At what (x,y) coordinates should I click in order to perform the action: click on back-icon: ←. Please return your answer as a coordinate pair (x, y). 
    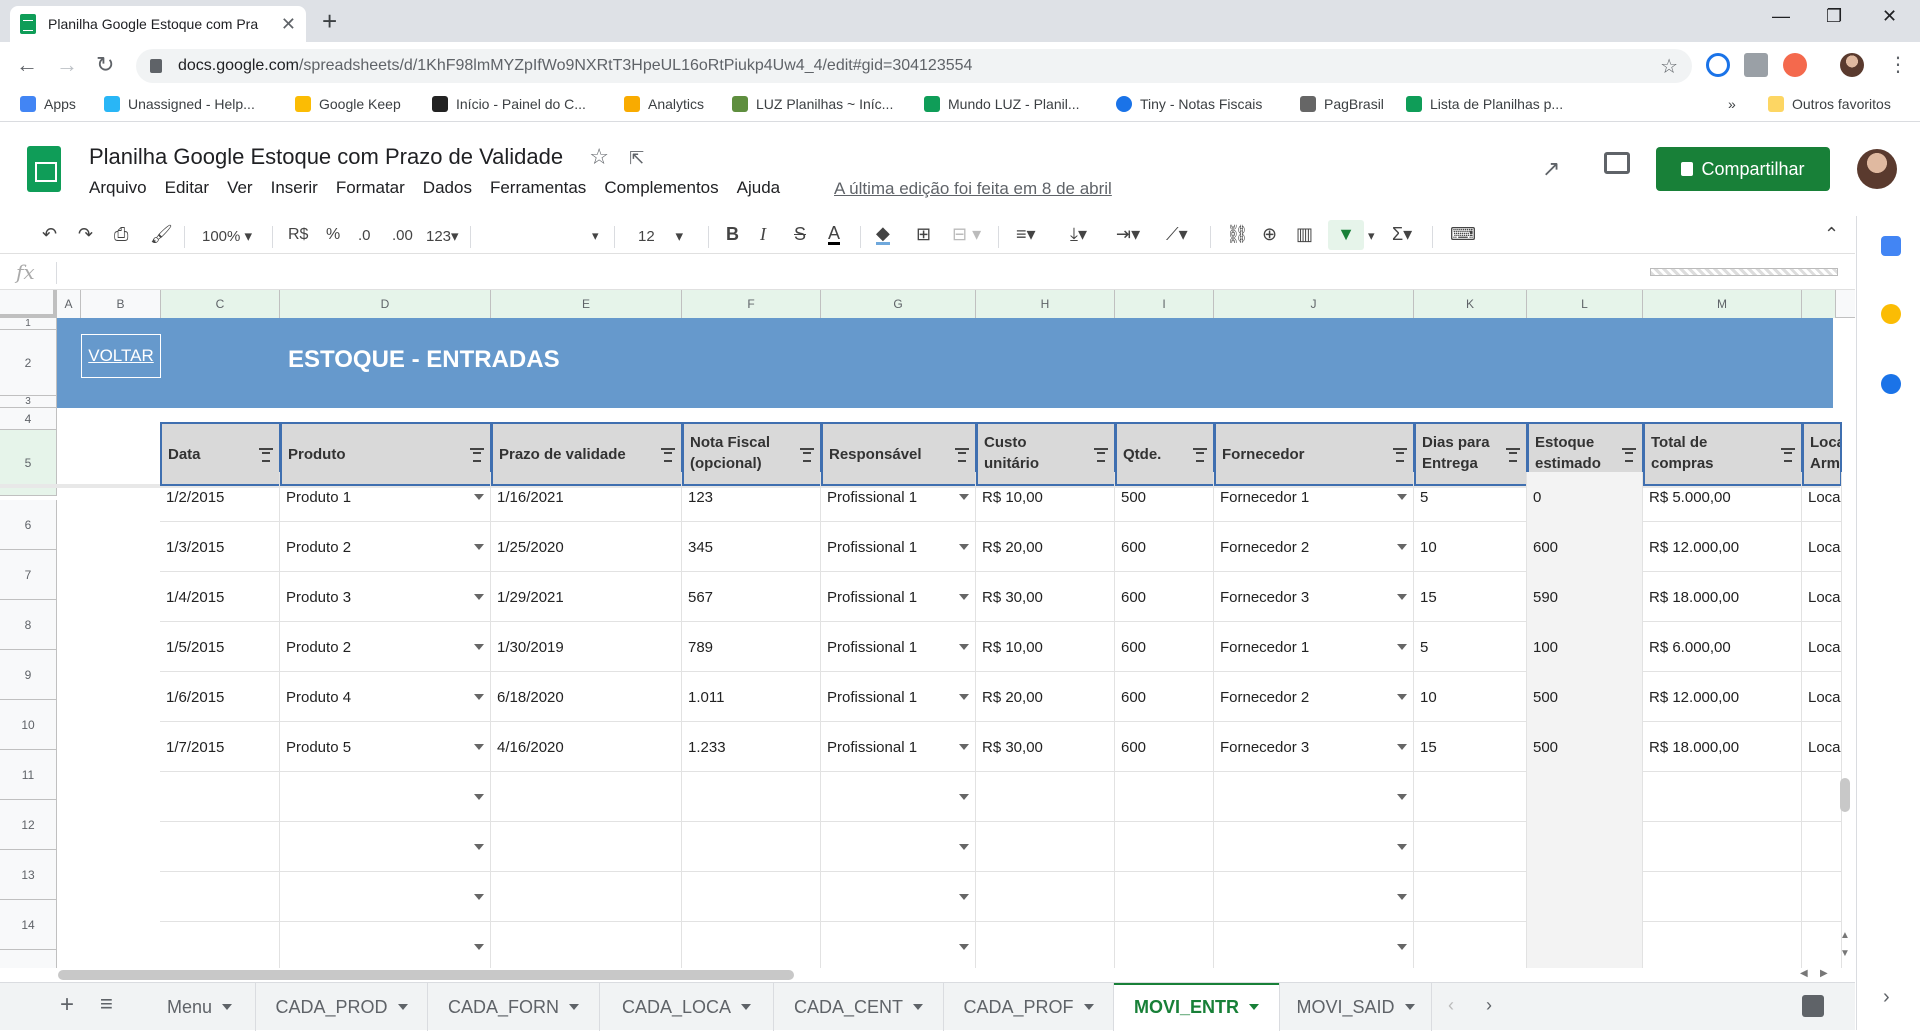
    Looking at the image, I should click on (27, 65).